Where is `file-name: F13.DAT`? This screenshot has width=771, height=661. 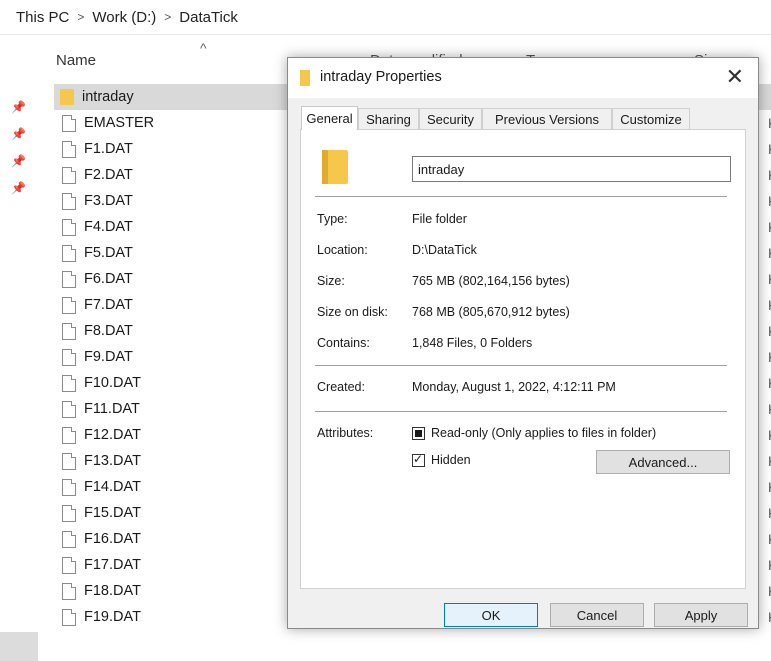
file-name: F13.DAT is located at coordinates (112, 461).